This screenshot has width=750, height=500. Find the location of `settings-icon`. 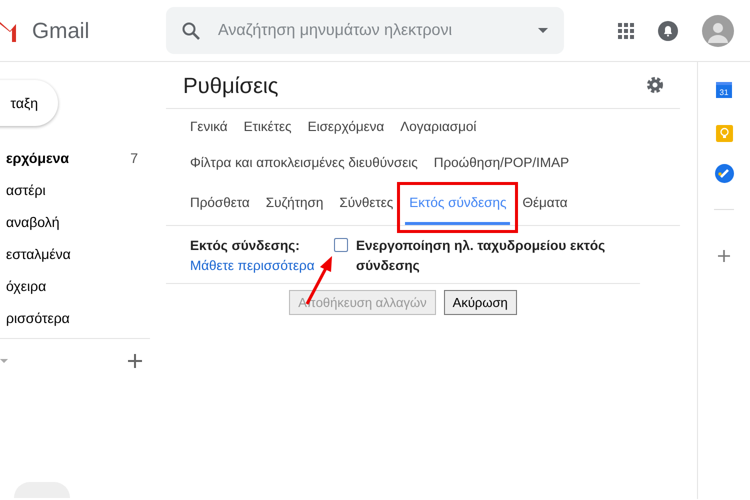

settings-icon is located at coordinates (655, 85).